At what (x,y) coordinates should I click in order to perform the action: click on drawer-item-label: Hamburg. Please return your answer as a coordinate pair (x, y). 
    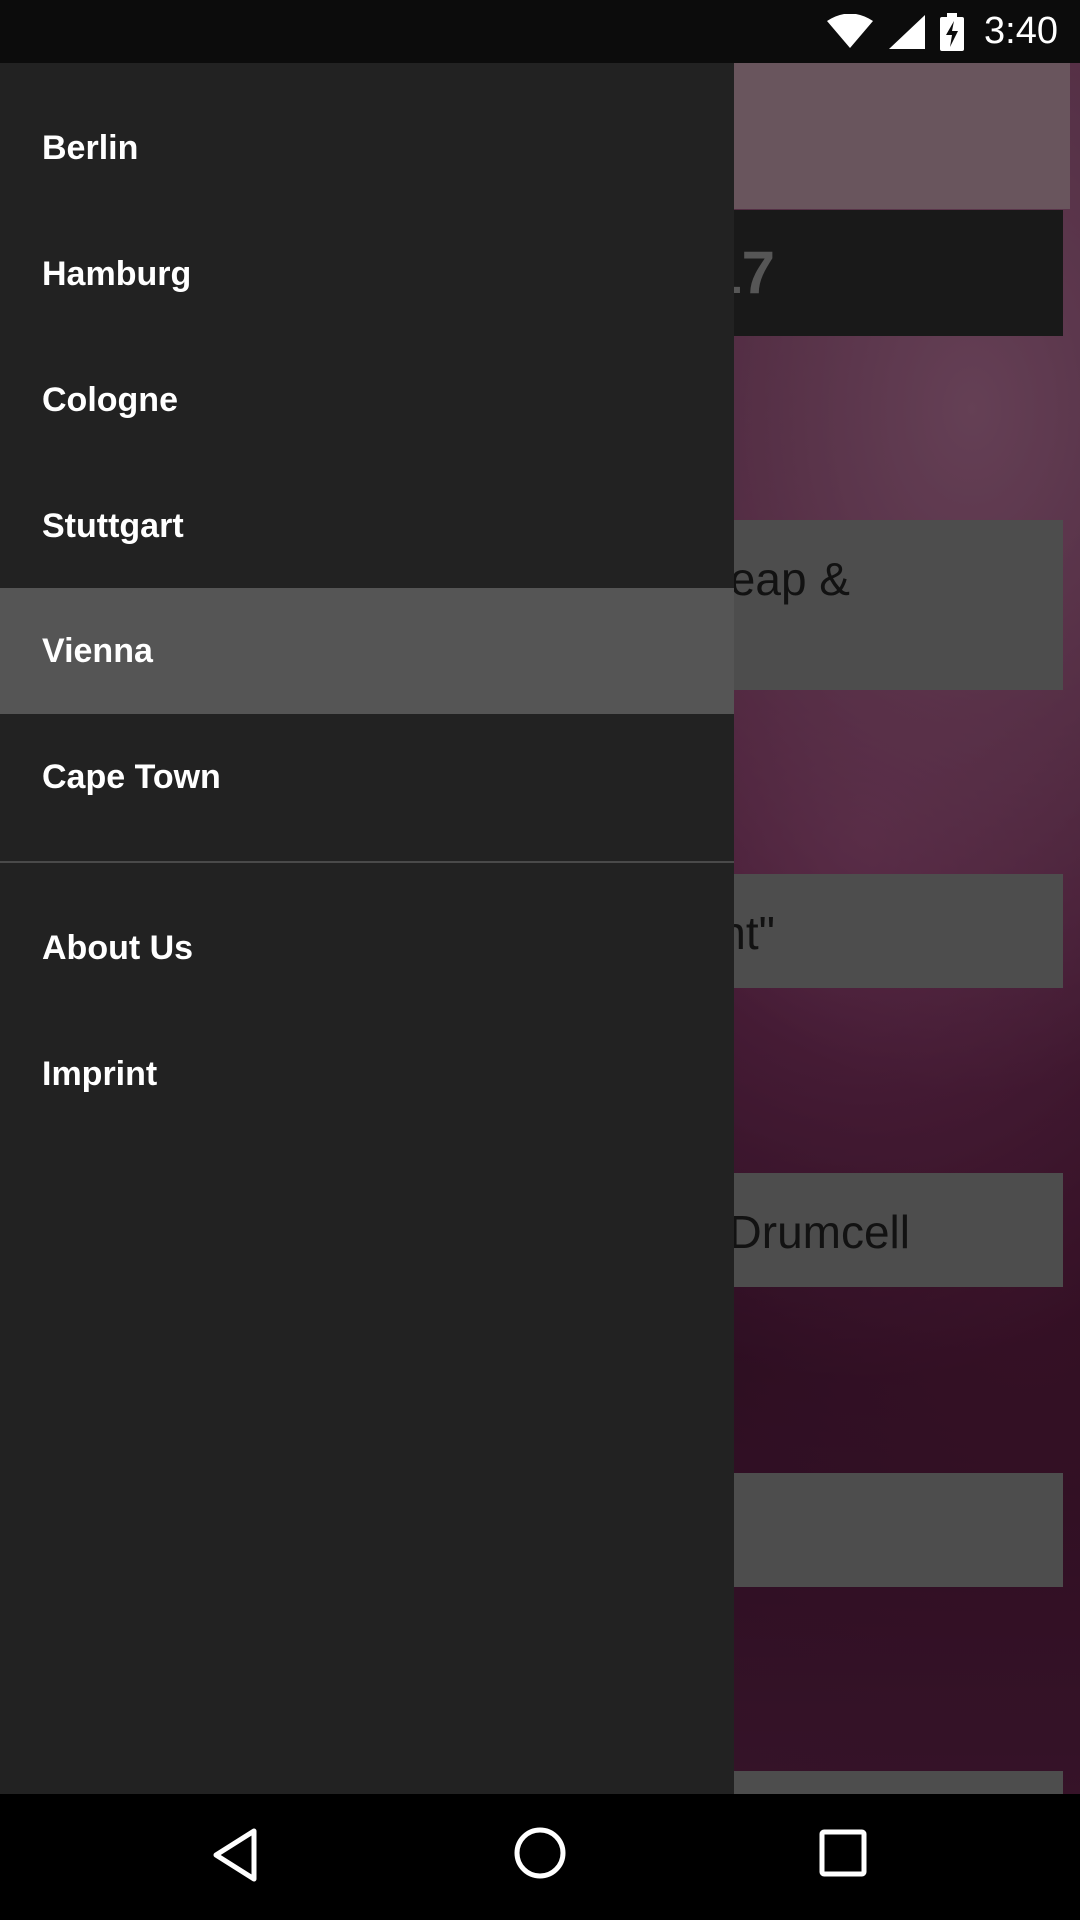
    Looking at the image, I should click on (117, 273).